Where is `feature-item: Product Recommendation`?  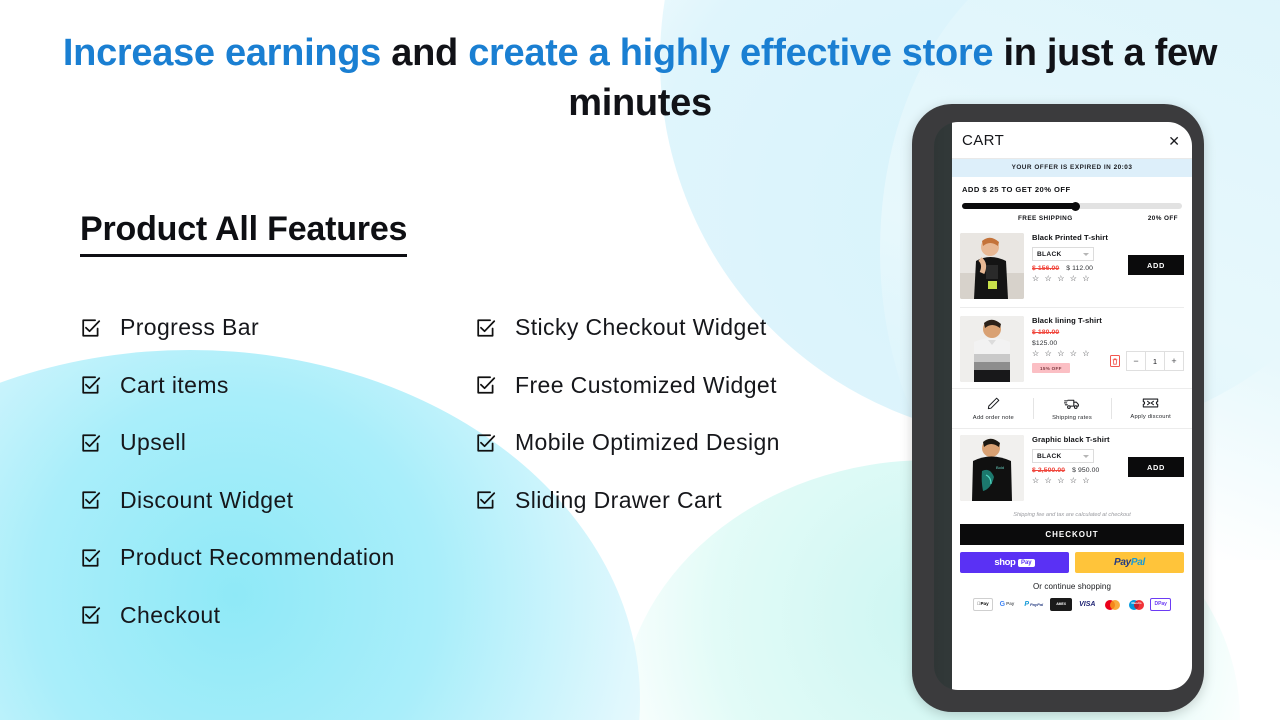
feature-item: Product Recommendation is located at coordinates (277, 558).